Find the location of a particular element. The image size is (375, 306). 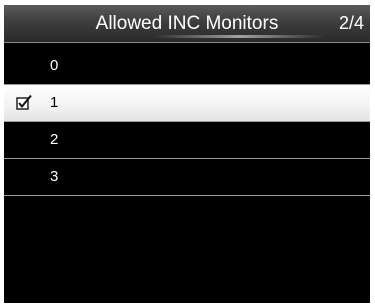

page-indicator: 2/4 is located at coordinates (351, 23).